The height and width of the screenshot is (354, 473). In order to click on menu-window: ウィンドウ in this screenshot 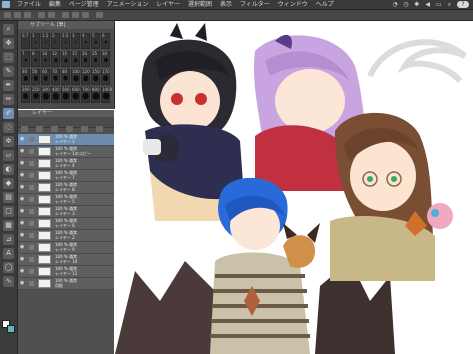, I will do `click(293, 4)`.